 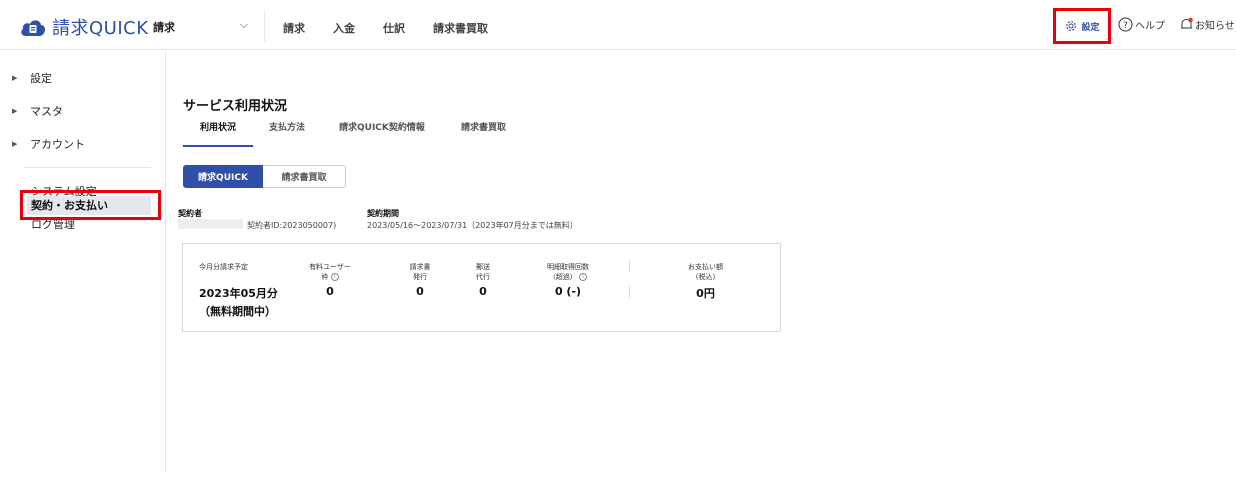 I want to click on settings-button: 設定, so click(x=1082, y=26).